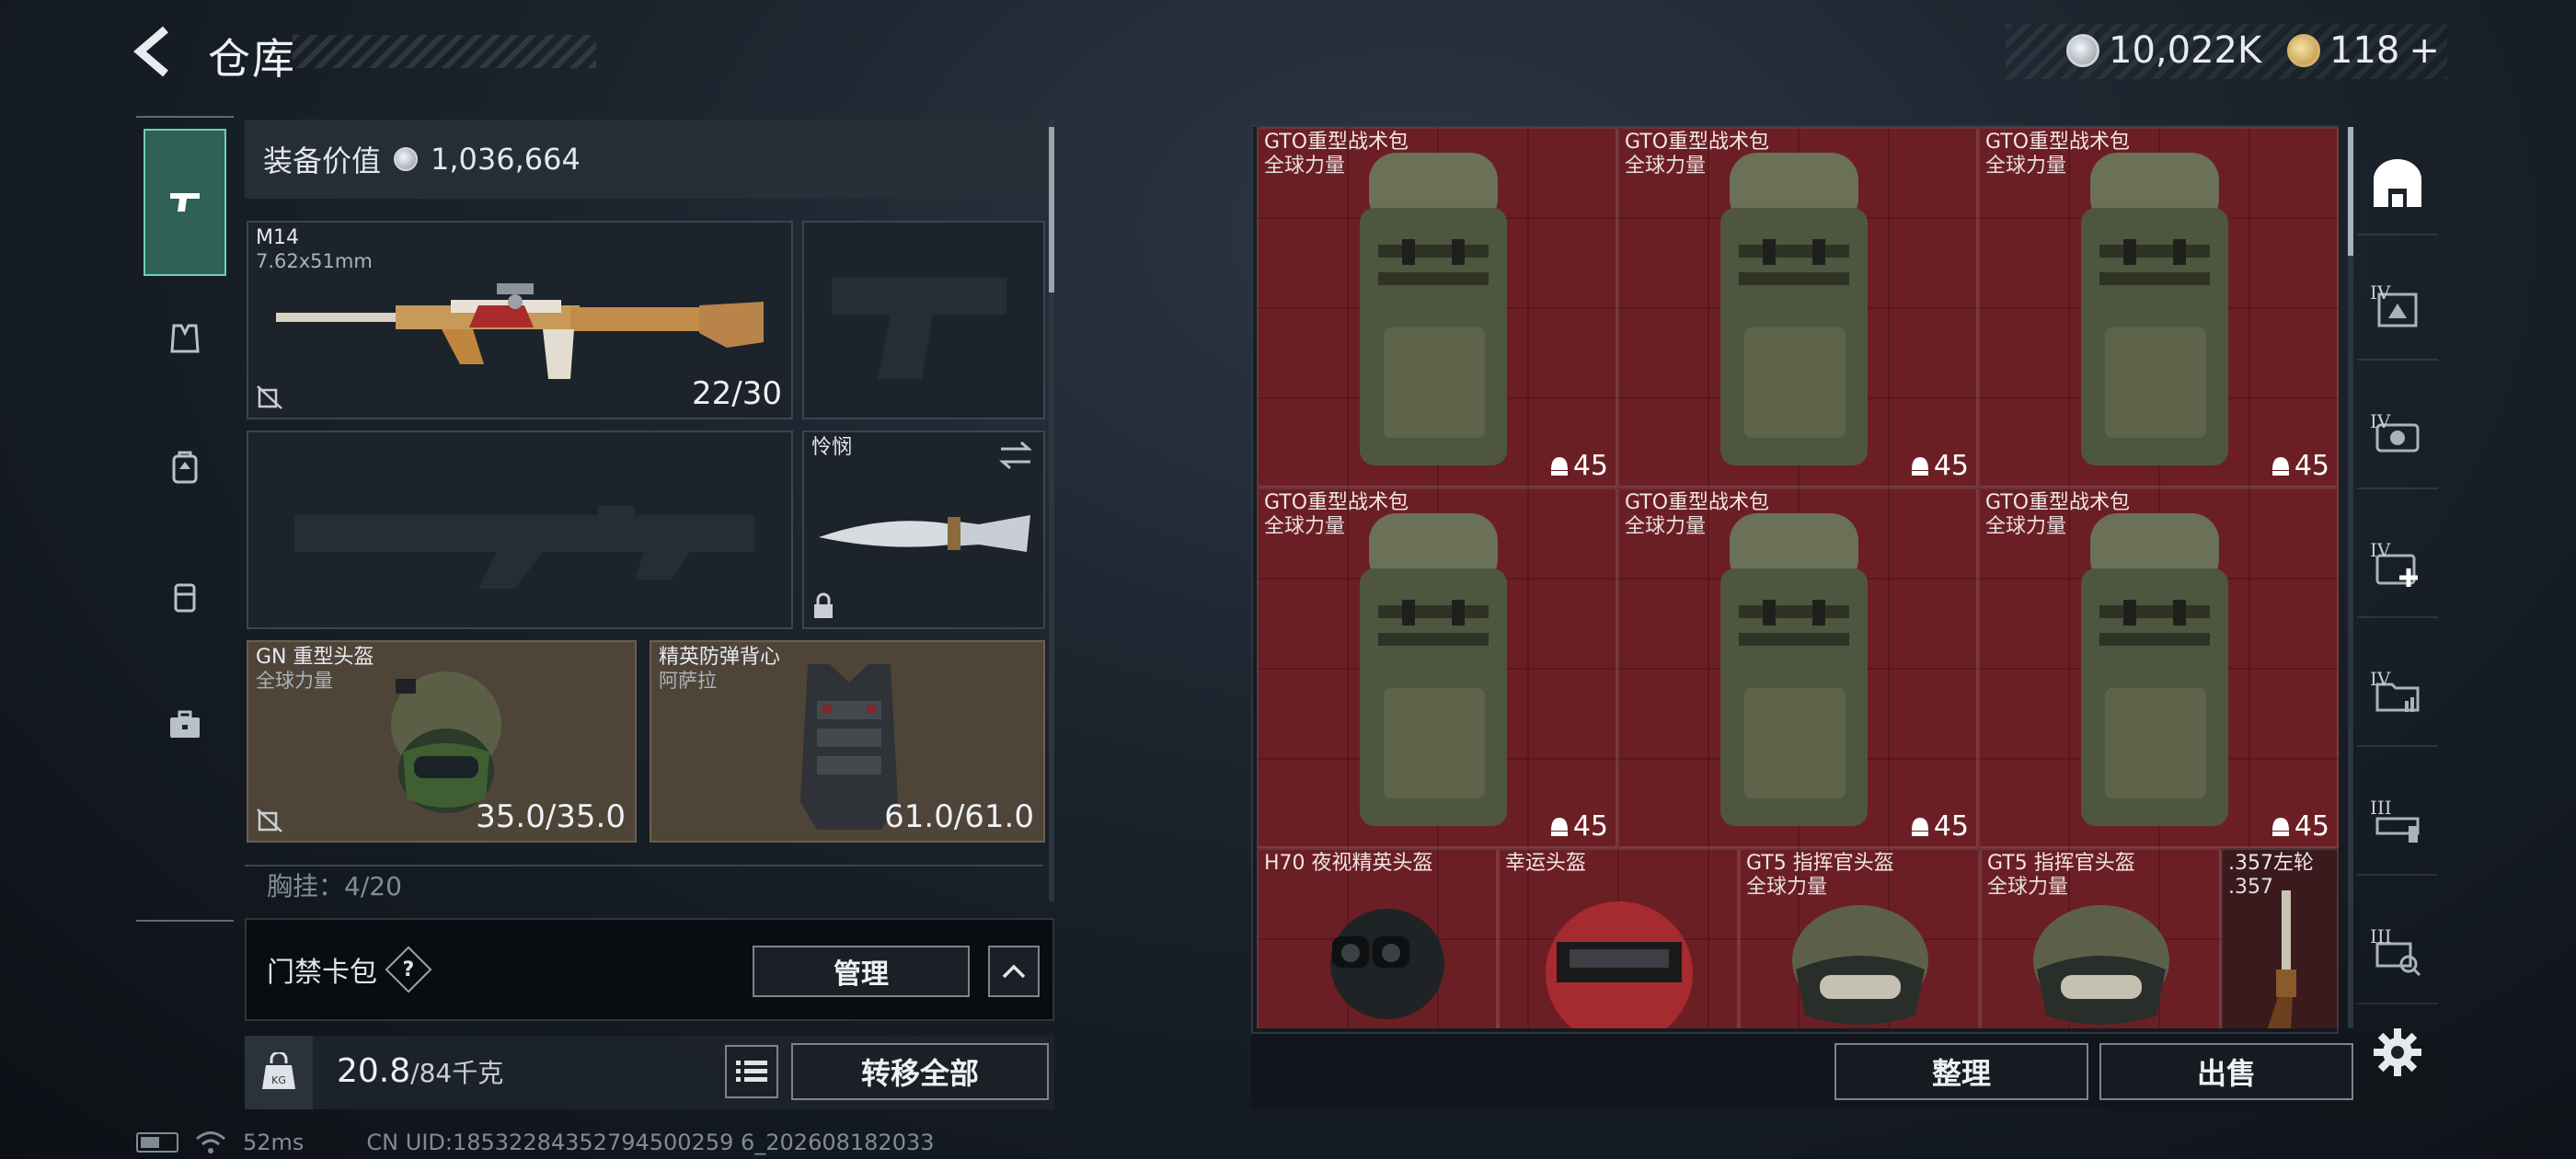 This screenshot has height=1159, width=2576. I want to click on weight-current: 20.8, so click(374, 1071).